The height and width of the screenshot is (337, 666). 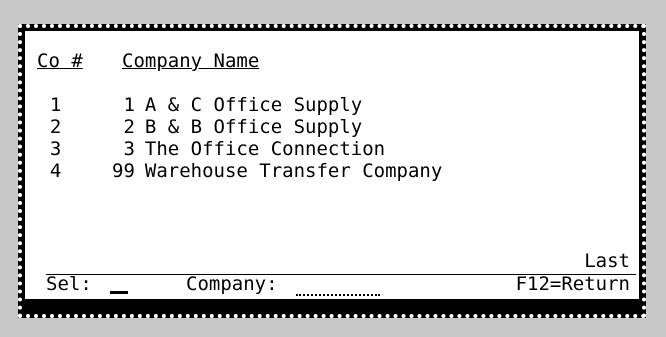 What do you see at coordinates (191, 61) in the screenshot?
I see `column-header-company-name: Company Name` at bounding box center [191, 61].